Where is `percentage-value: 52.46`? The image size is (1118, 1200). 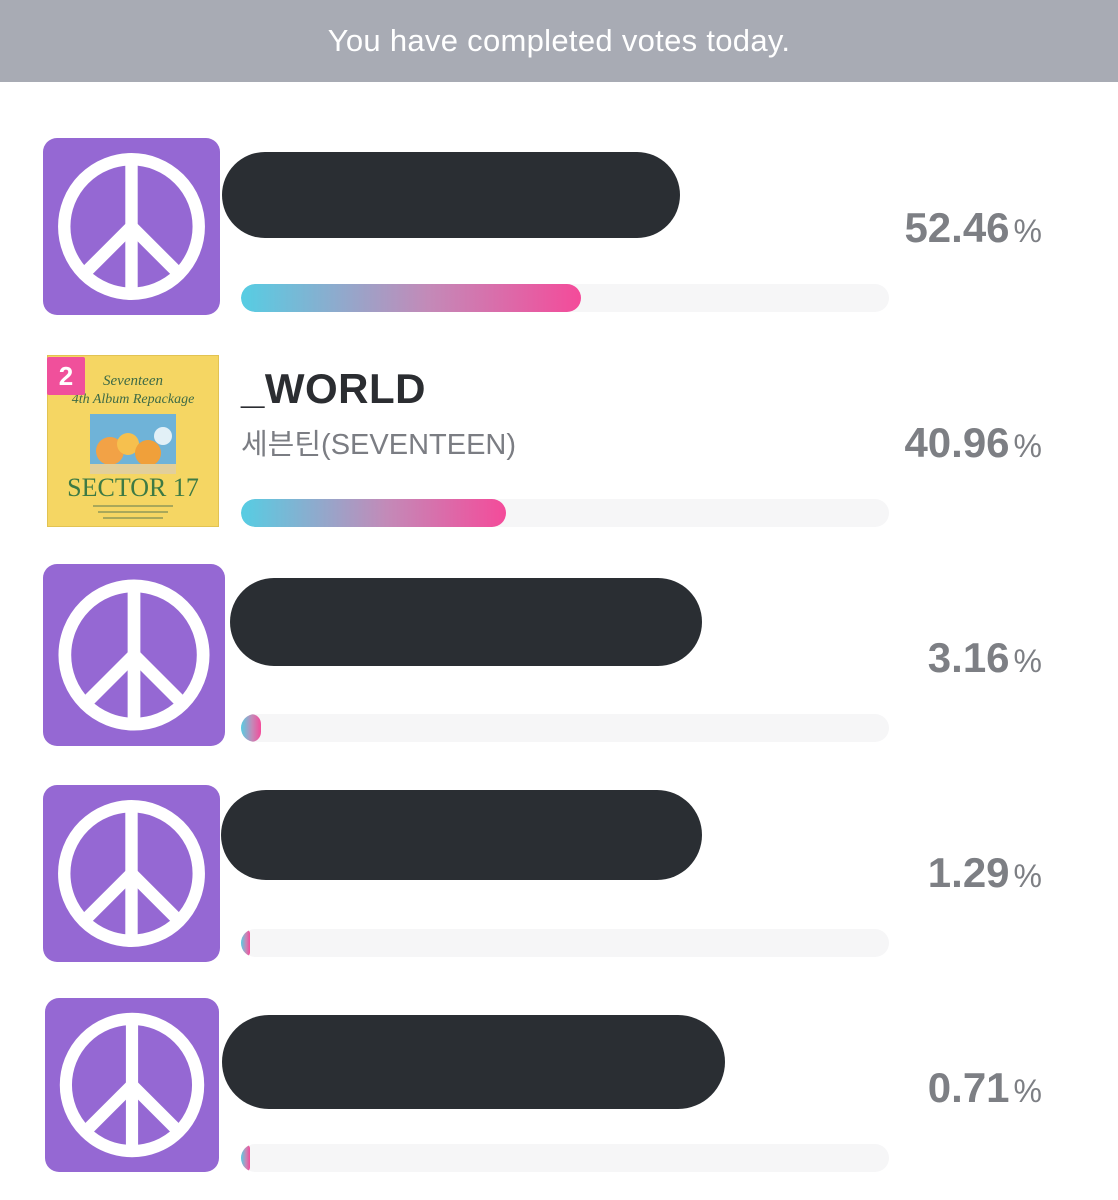 percentage-value: 52.46 is located at coordinates (957, 227).